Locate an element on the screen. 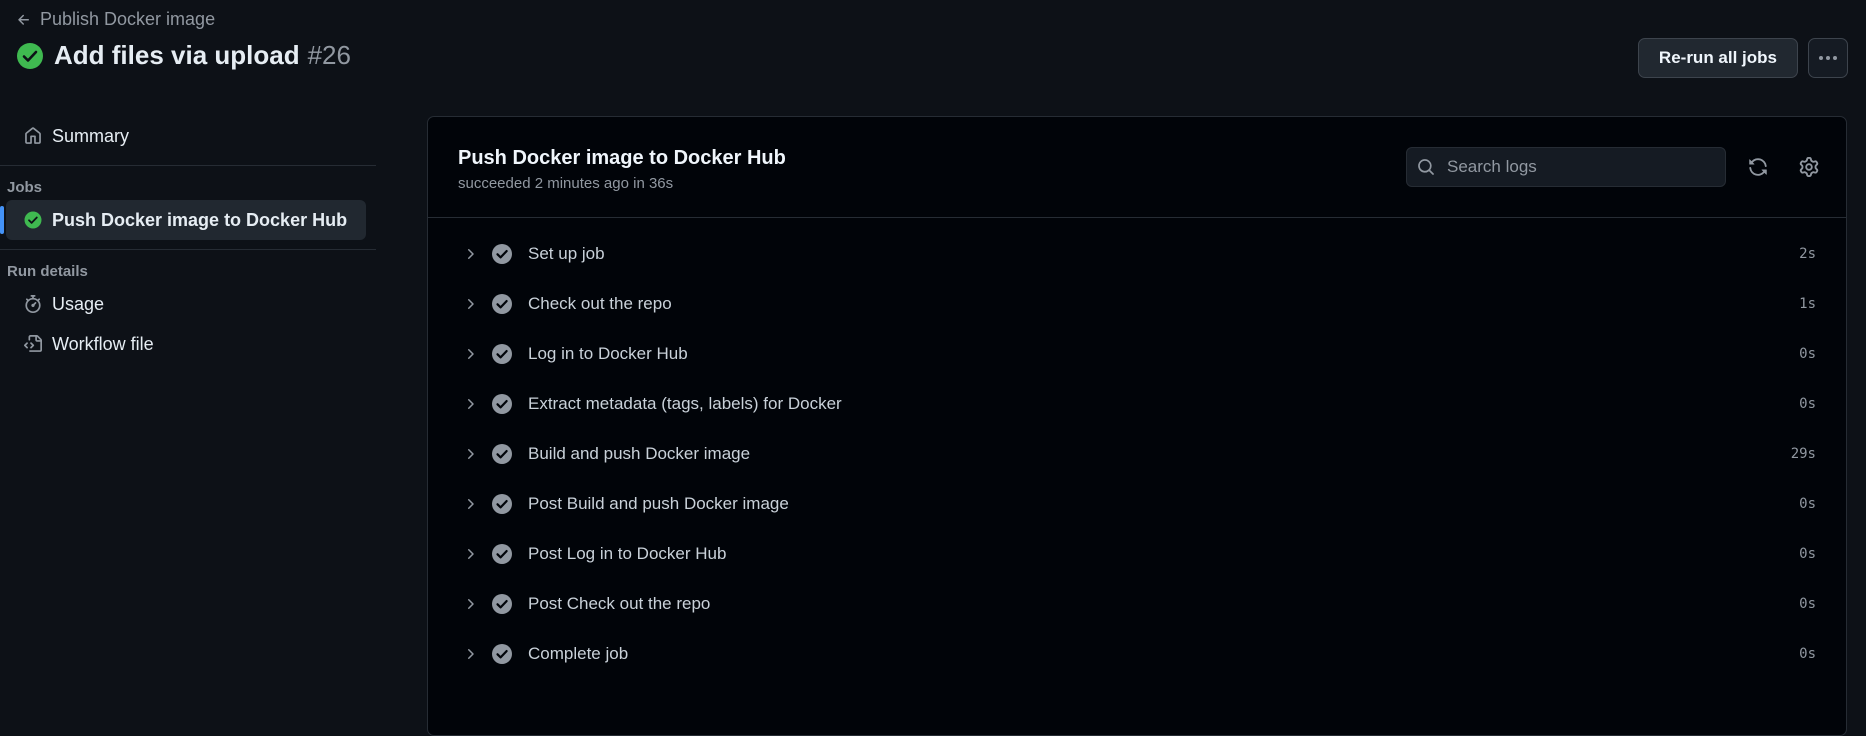 The image size is (1866, 736). header-actions: Re-run all jobs is located at coordinates (1742, 58).